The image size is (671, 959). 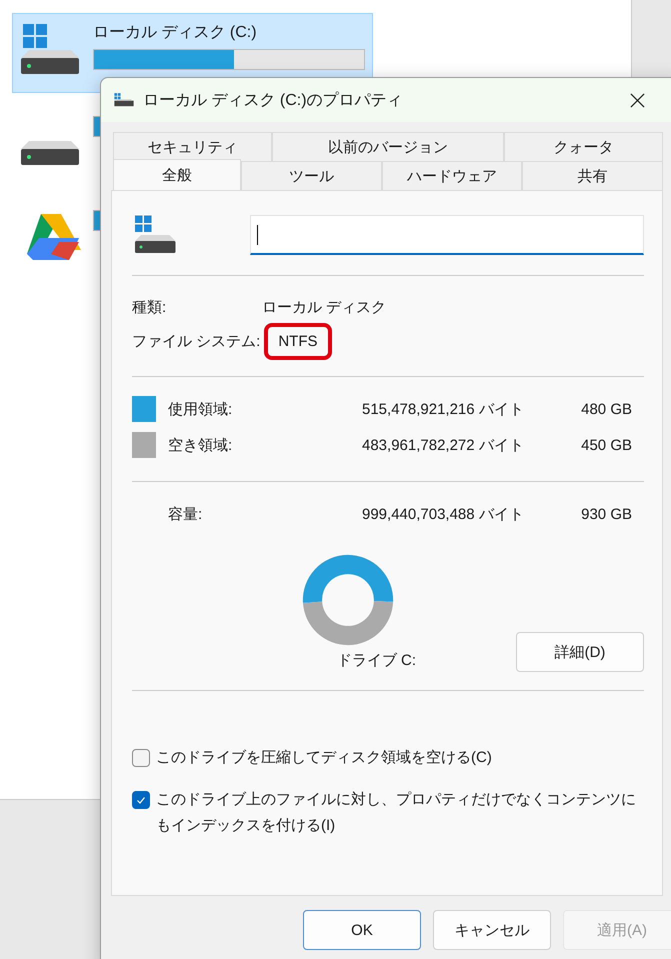 I want to click on byte-count: 483,961,782,272 バイト, so click(x=443, y=445).